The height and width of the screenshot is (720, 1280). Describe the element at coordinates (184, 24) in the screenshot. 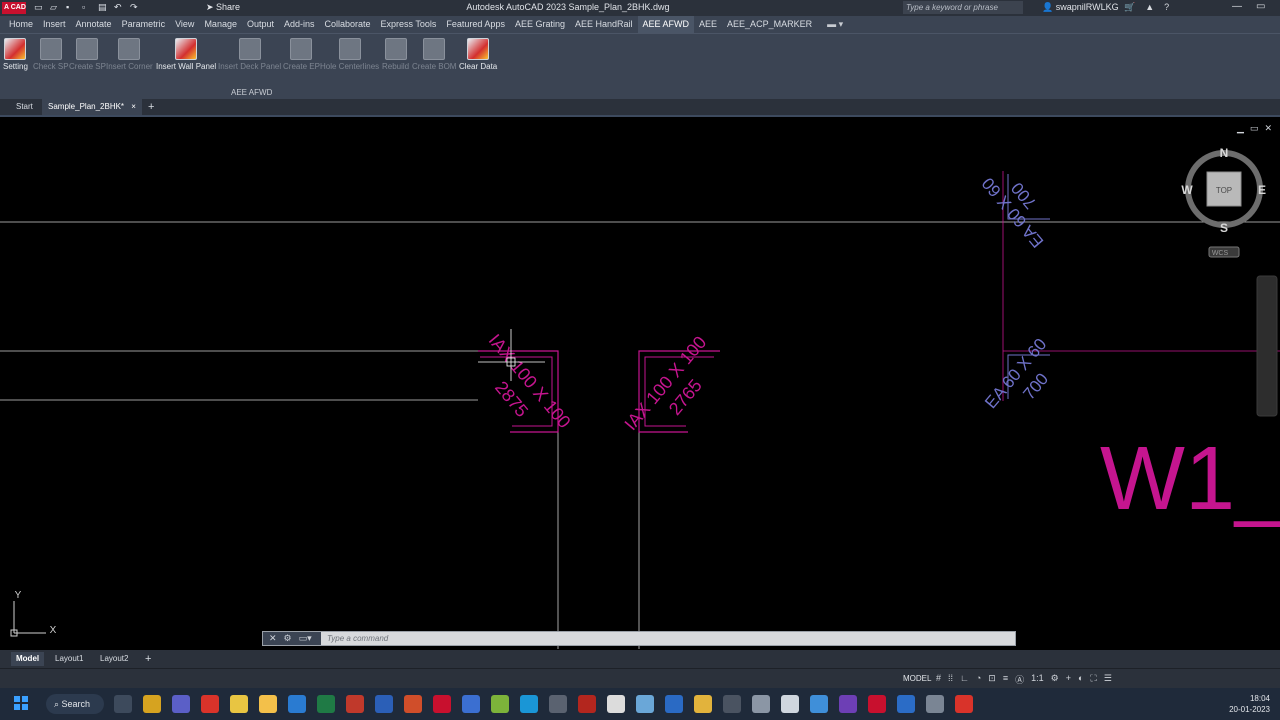

I see `tab-view: View` at that location.